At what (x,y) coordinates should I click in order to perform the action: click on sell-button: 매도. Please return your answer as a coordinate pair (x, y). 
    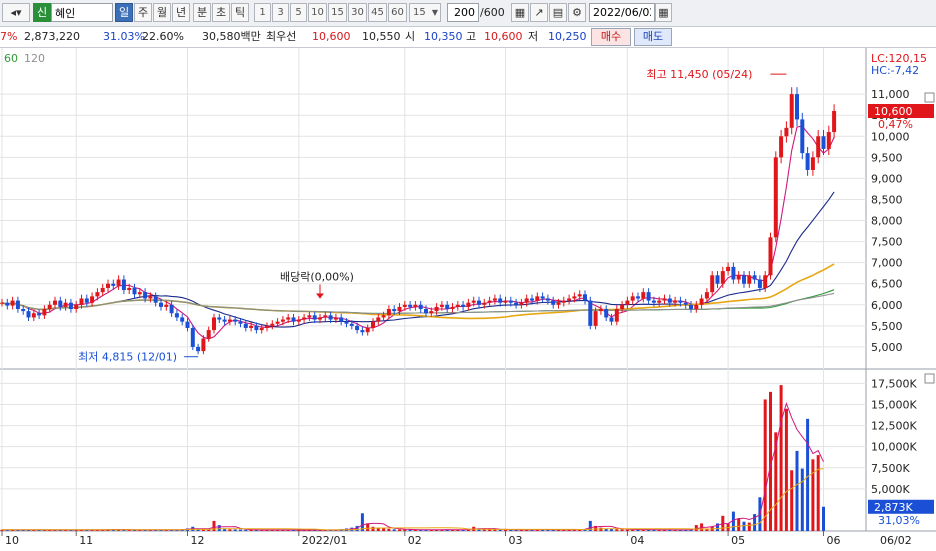
    Looking at the image, I should click on (653, 37).